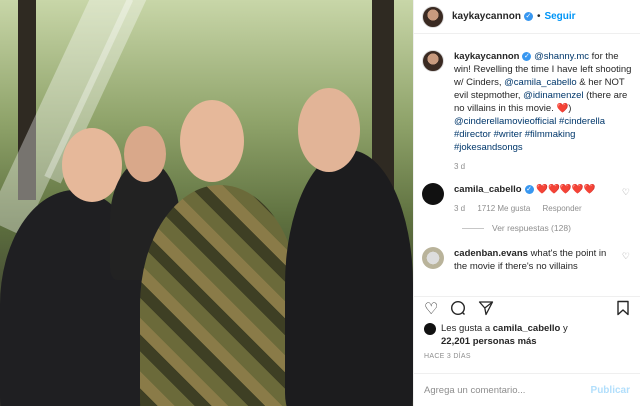 This screenshot has width=640, height=406. Describe the element at coordinates (527, 328) in the screenshot. I see `liker-username: camila_cabello` at that location.